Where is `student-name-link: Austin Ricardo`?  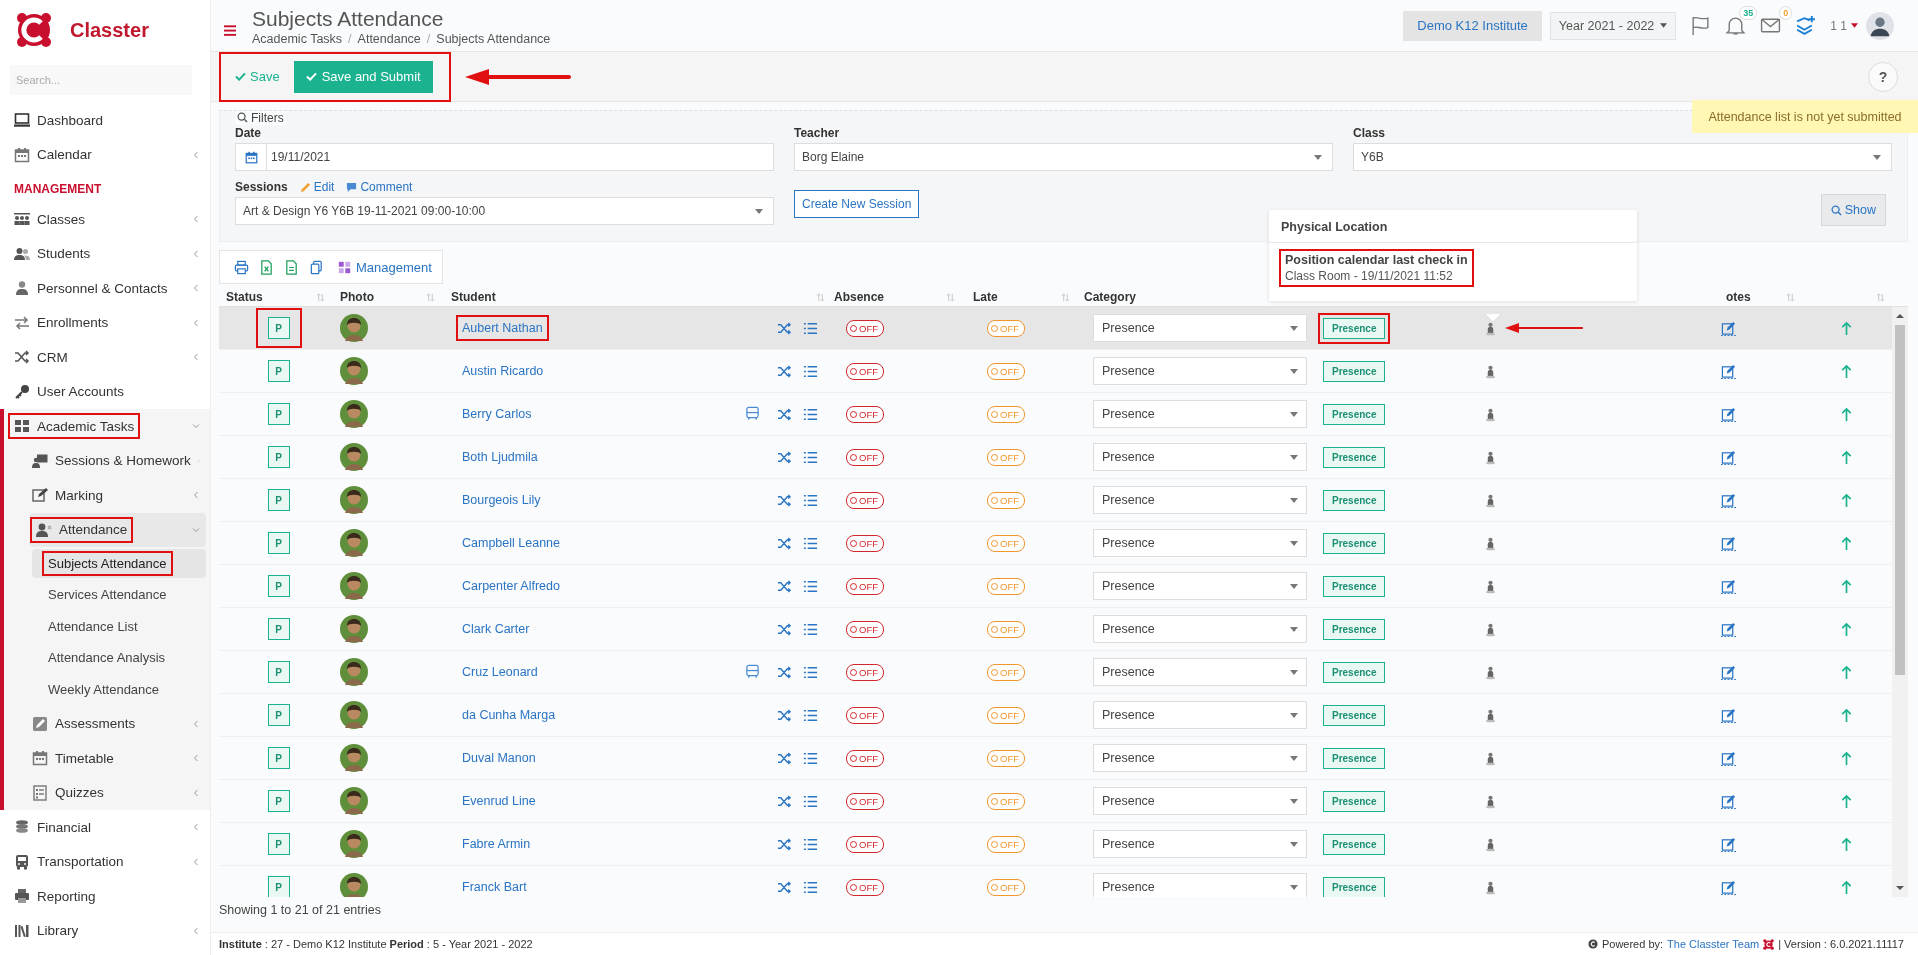 student-name-link: Austin Ricardo is located at coordinates (503, 371).